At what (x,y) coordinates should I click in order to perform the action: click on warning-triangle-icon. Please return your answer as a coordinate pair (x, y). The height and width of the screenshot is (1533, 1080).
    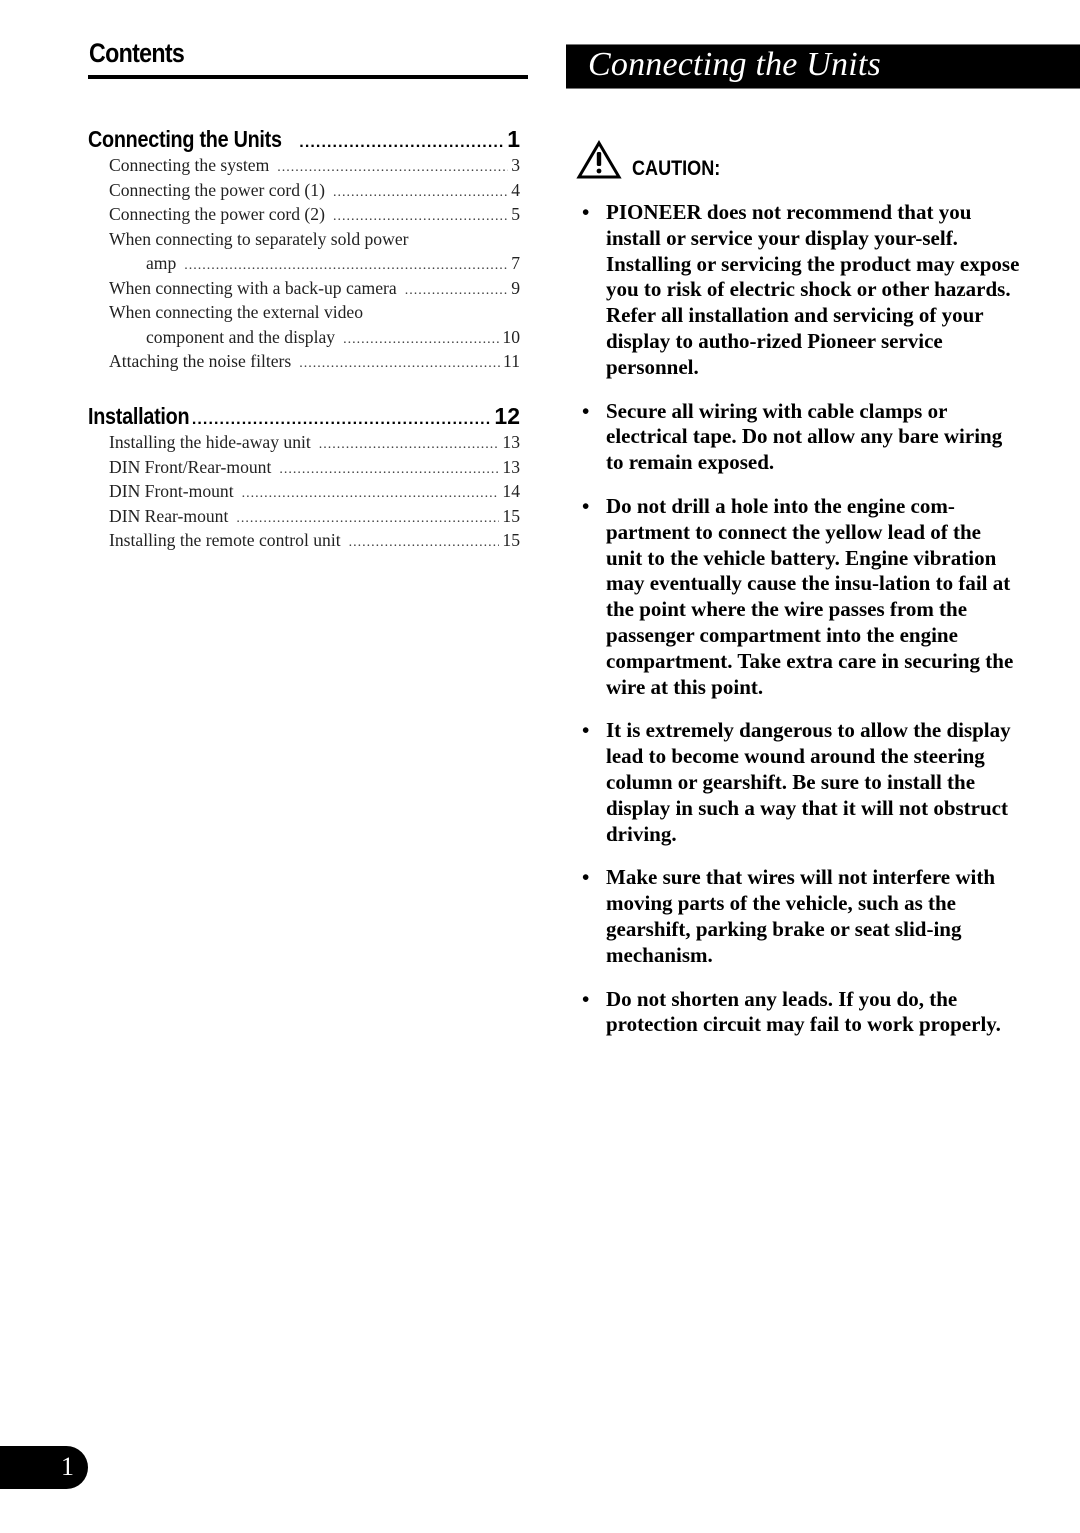
    Looking at the image, I should click on (599, 160).